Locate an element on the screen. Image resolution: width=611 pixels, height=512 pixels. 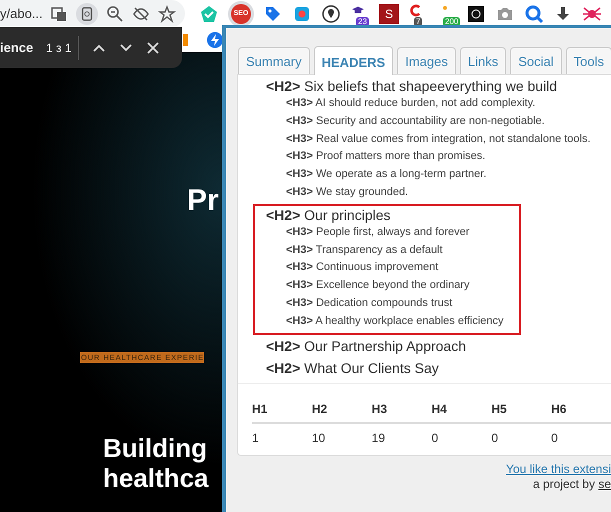
column-header: H2 is located at coordinates (342, 411).